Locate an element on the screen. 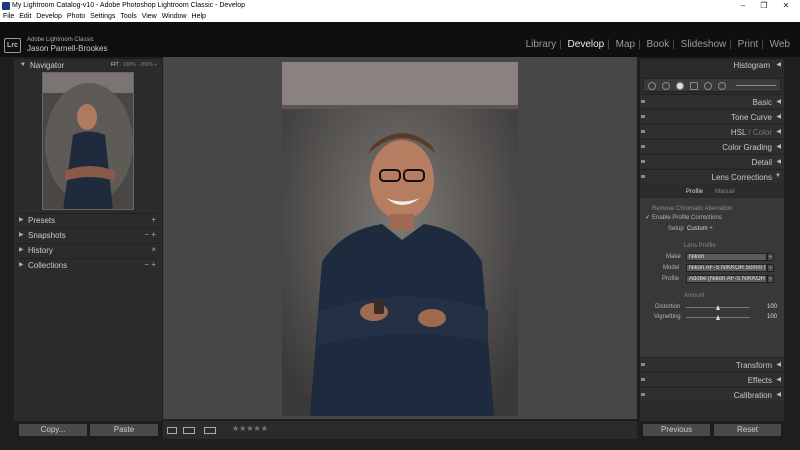  previous-button: Previous is located at coordinates (676, 430).